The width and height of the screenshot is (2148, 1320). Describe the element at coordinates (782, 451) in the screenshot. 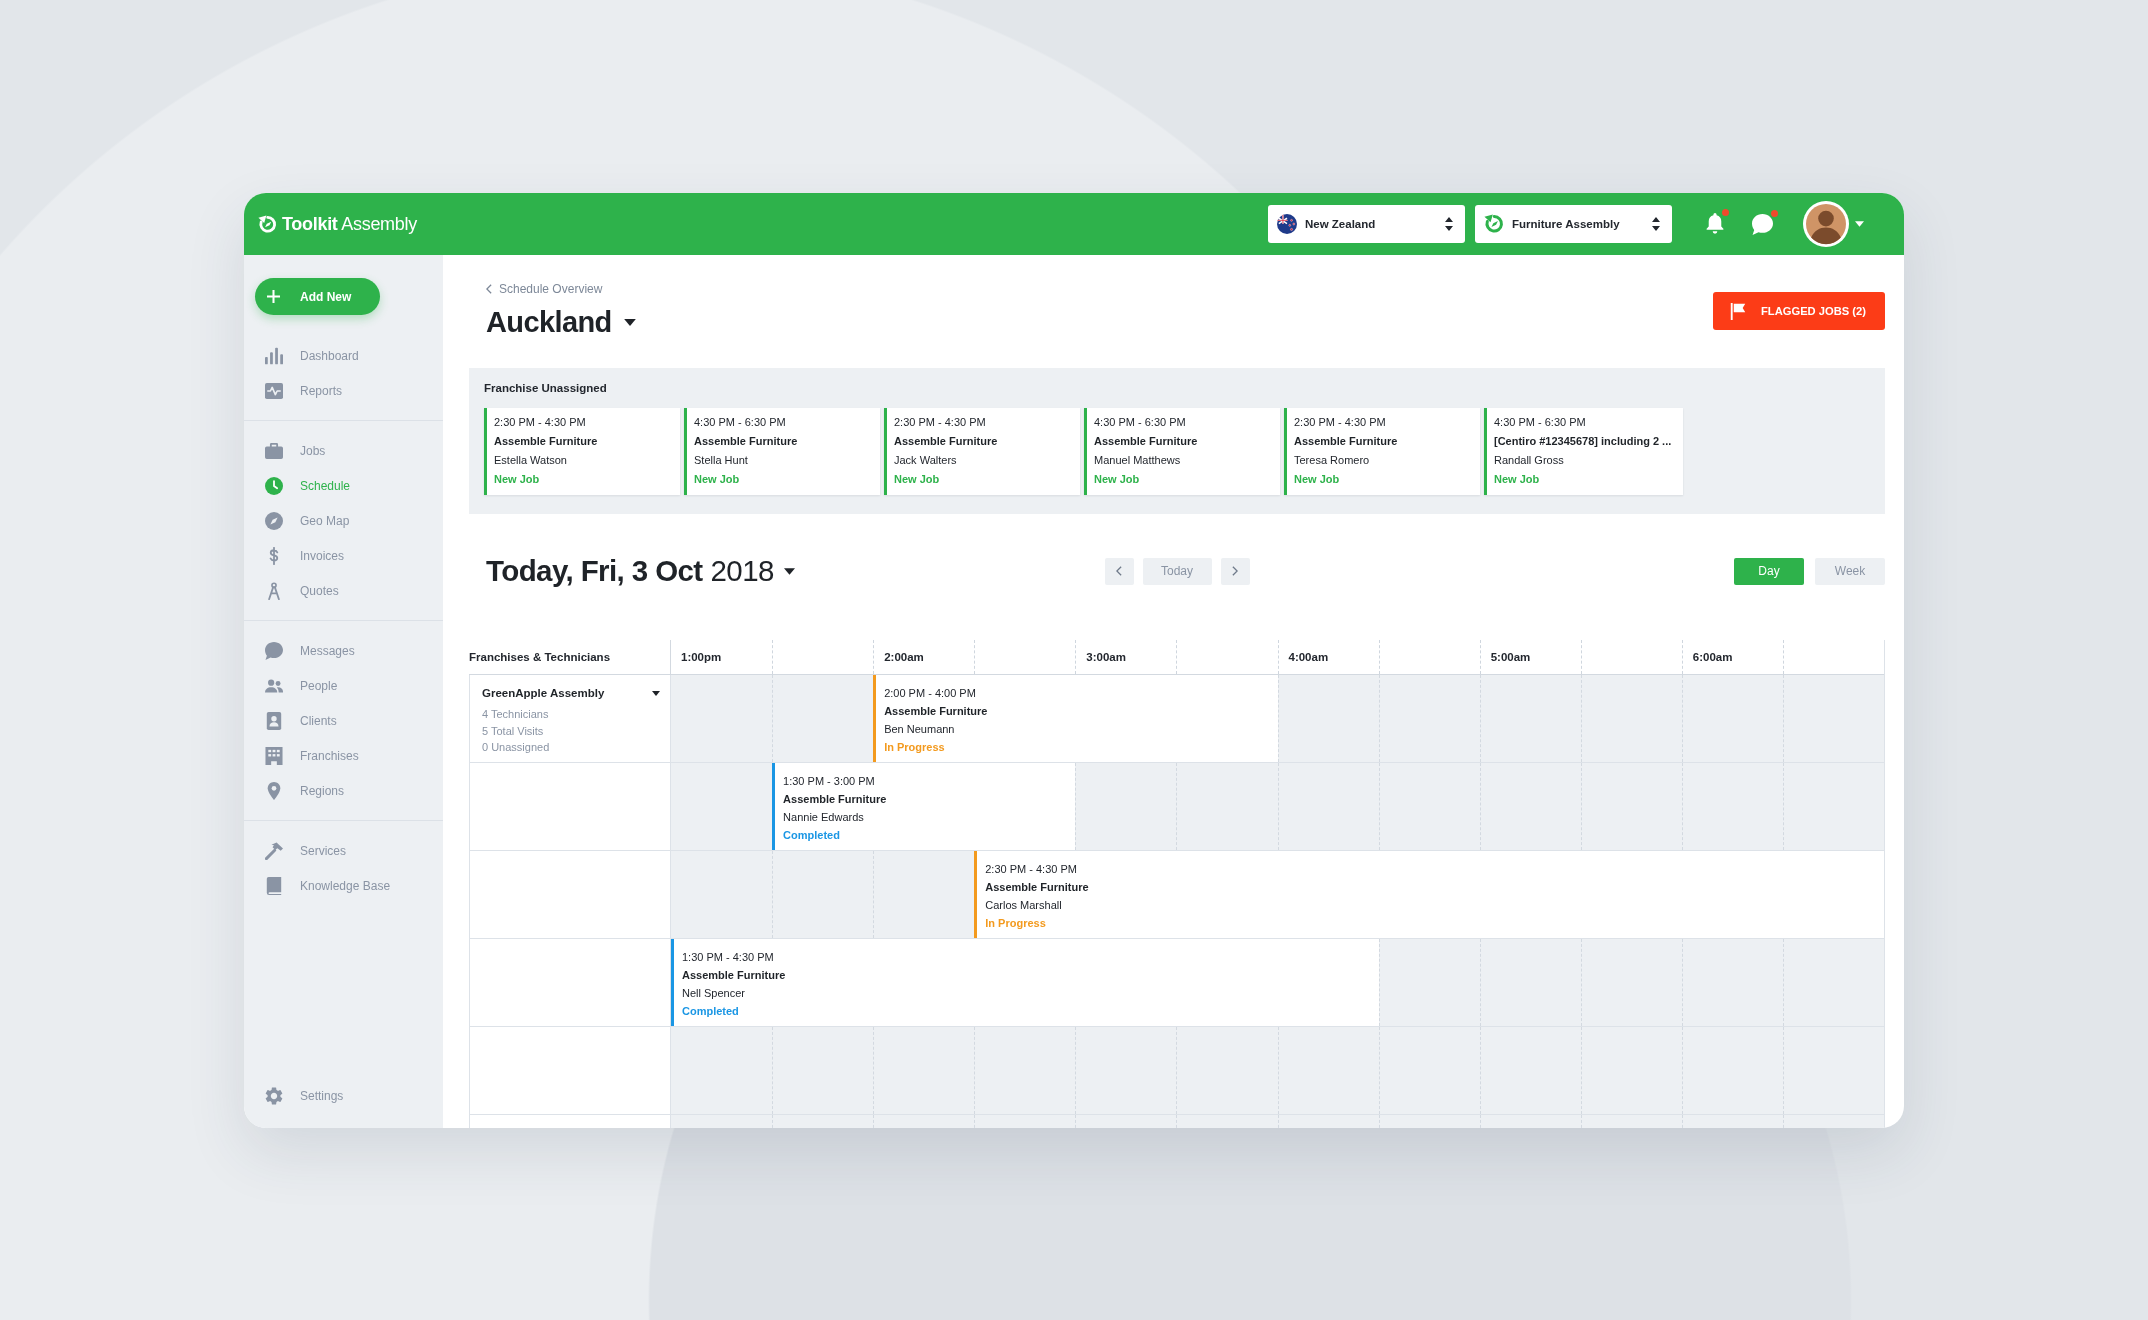

I see `job-card: 4:30 PM - 6:30 PM Assemble Furniture Stella Hunt New Job` at that location.